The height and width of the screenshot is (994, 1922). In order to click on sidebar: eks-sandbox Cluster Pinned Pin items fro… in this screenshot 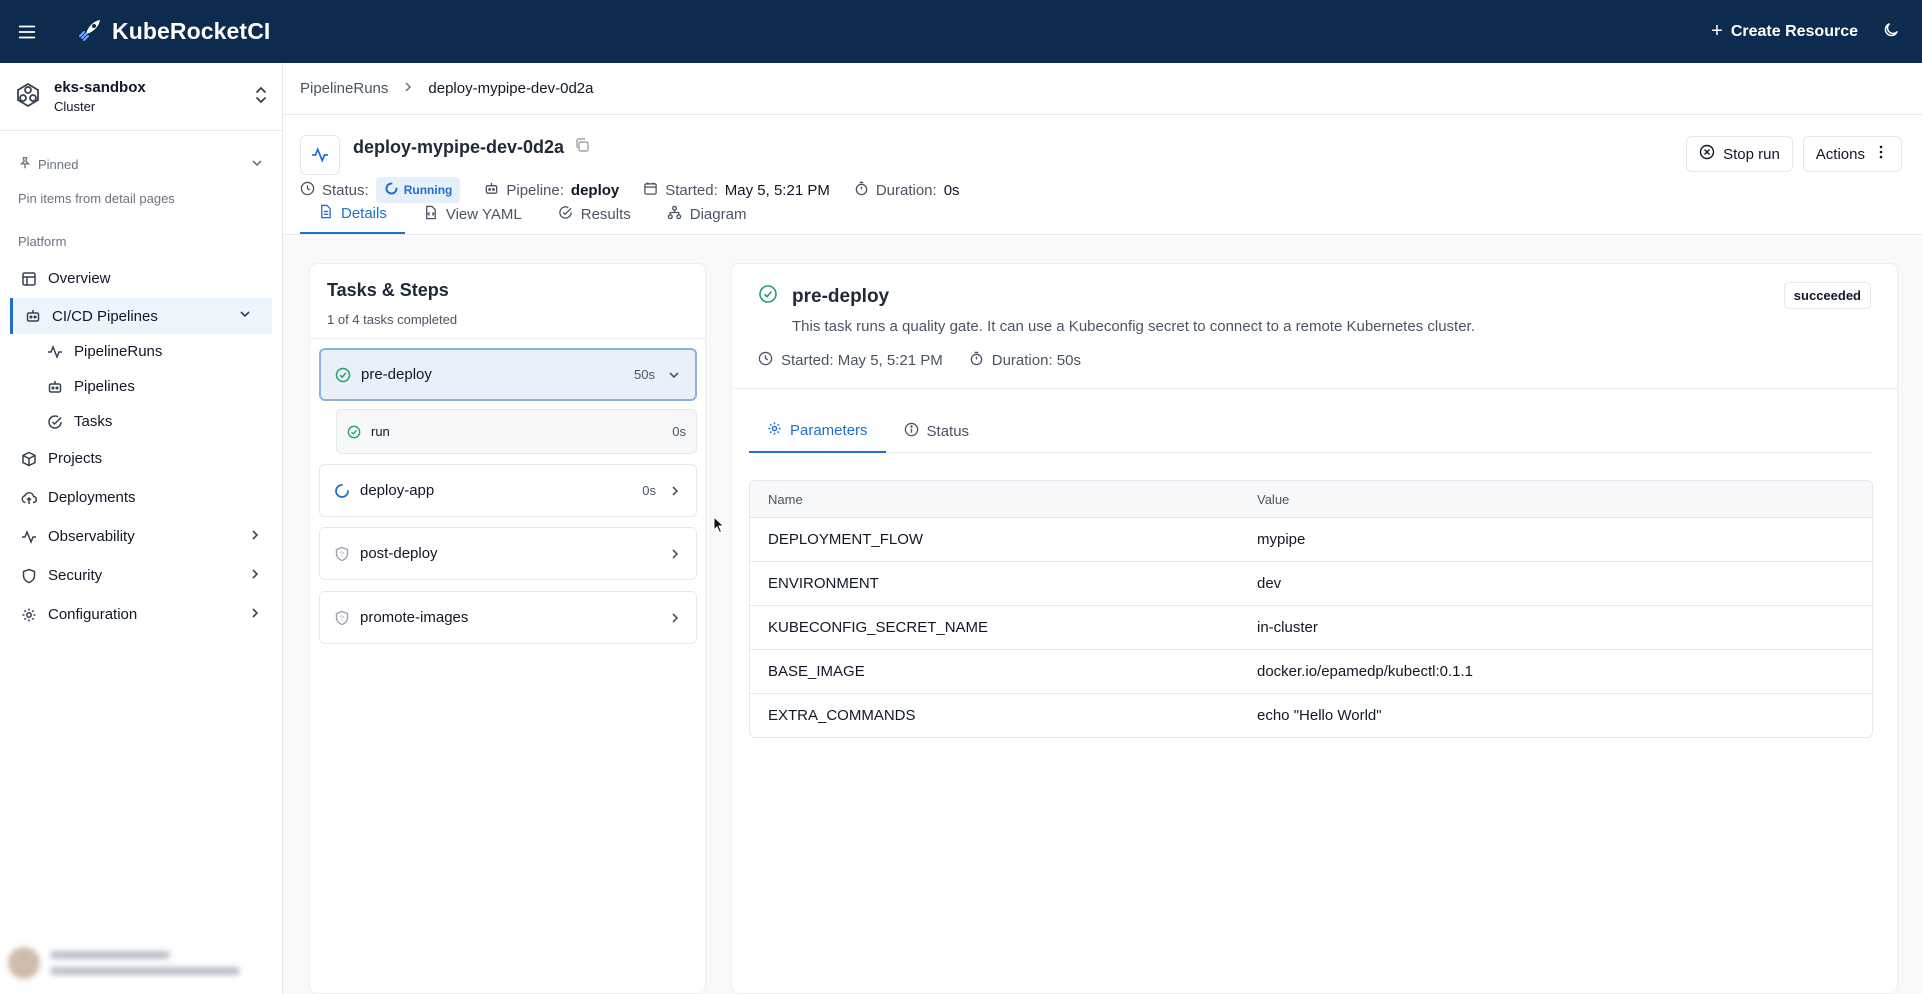, I will do `click(141, 528)`.